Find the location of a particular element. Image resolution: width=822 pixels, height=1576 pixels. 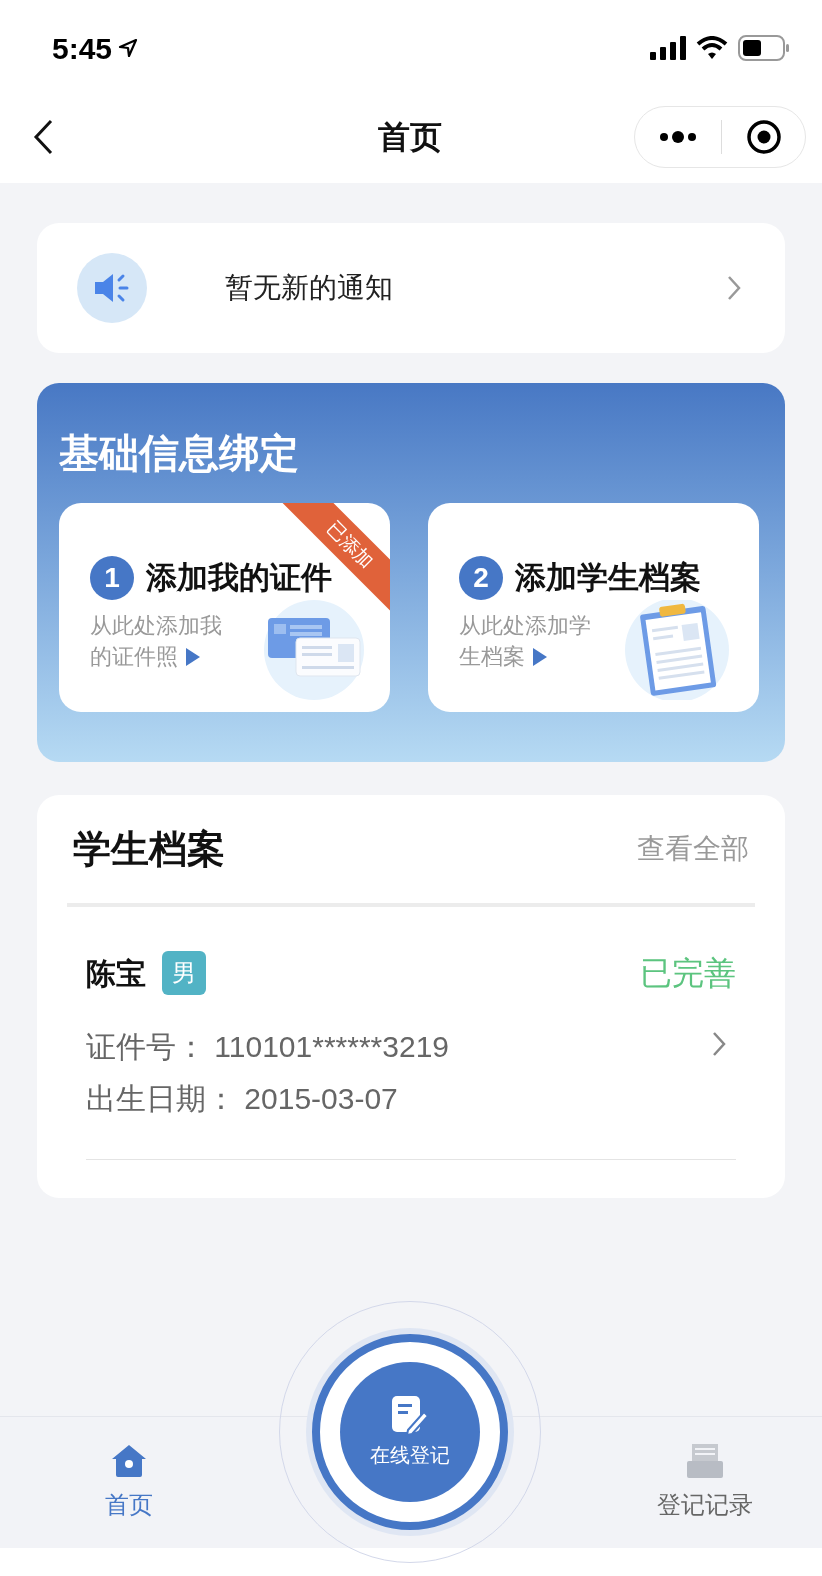

location-icon is located at coordinates (128, 48).